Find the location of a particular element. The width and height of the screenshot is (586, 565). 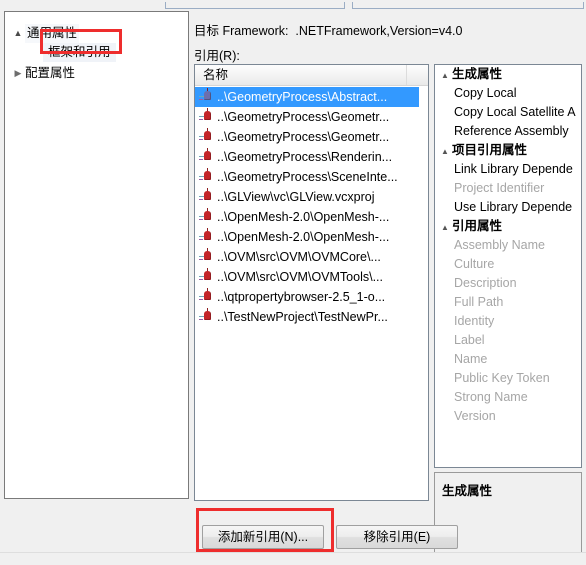

property-name-label: Strong Name is located at coordinates (491, 397).